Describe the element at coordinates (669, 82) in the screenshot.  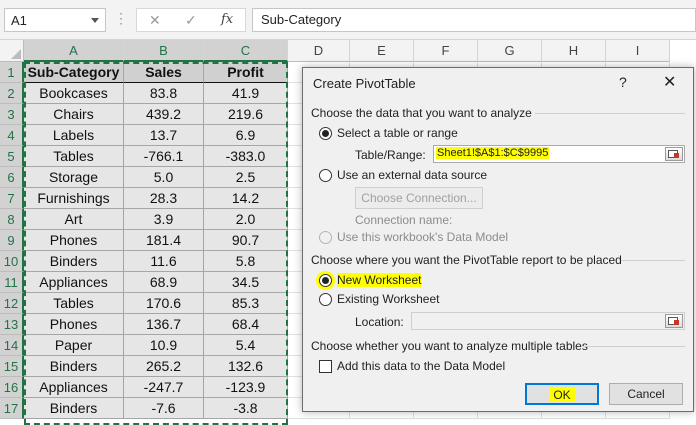
I see `close-icon: ✕` at that location.